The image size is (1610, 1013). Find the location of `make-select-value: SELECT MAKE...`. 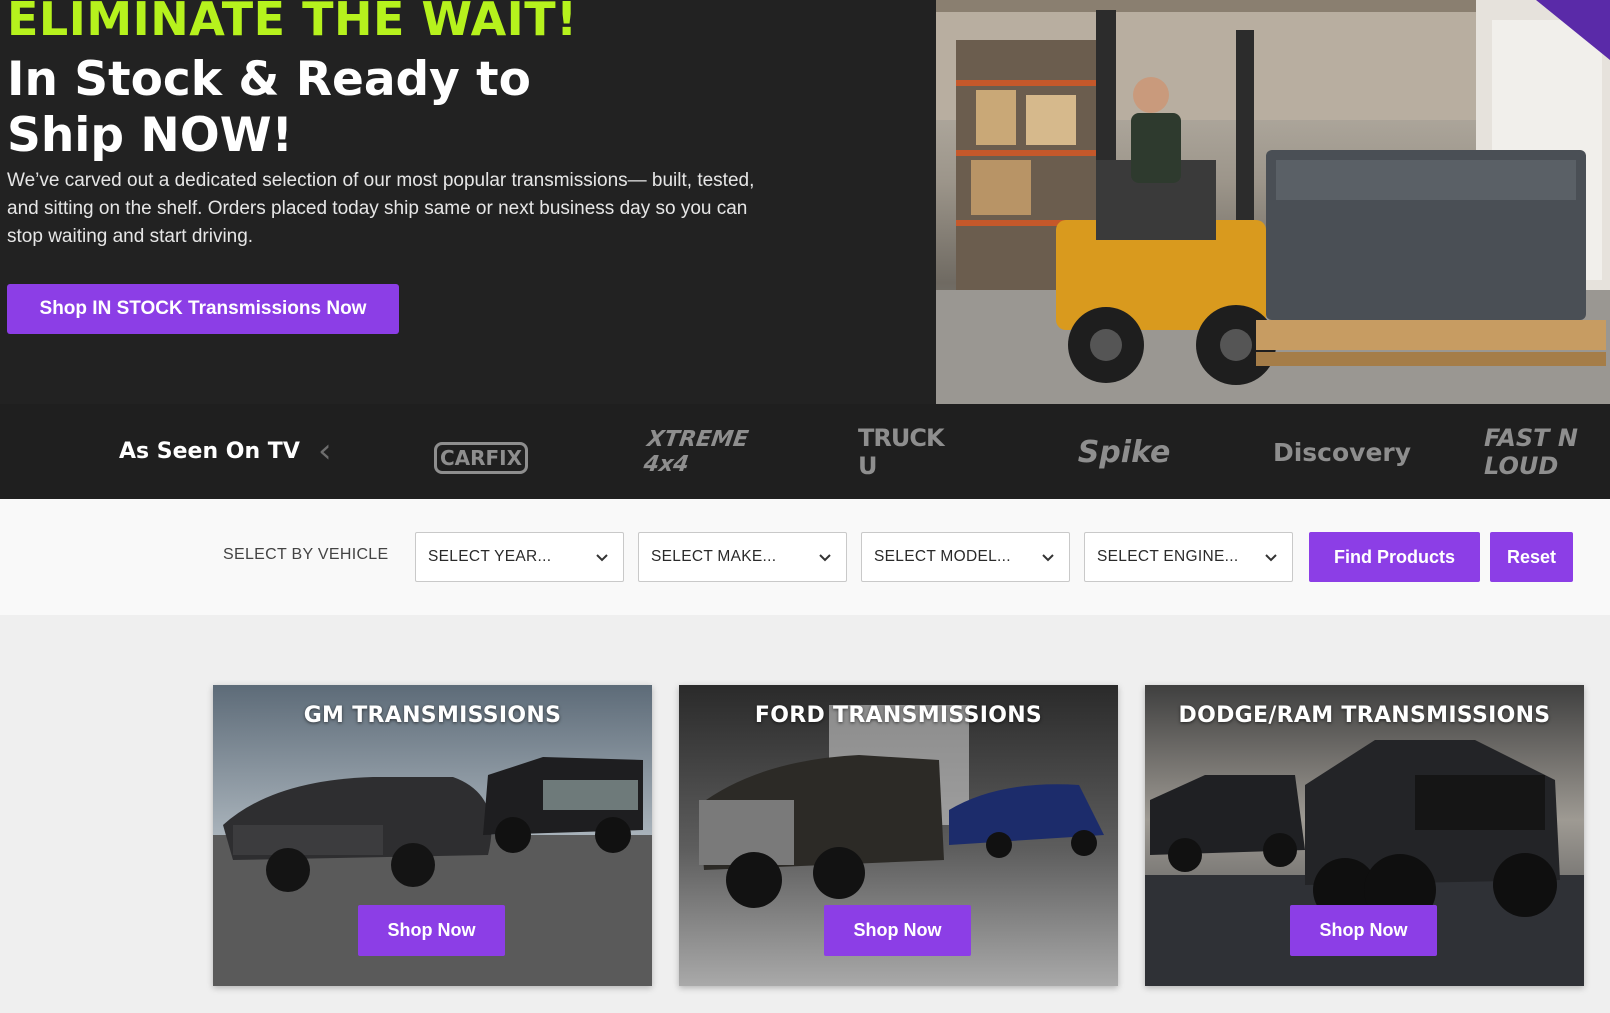

make-select-value: SELECT MAKE... is located at coordinates (714, 556).